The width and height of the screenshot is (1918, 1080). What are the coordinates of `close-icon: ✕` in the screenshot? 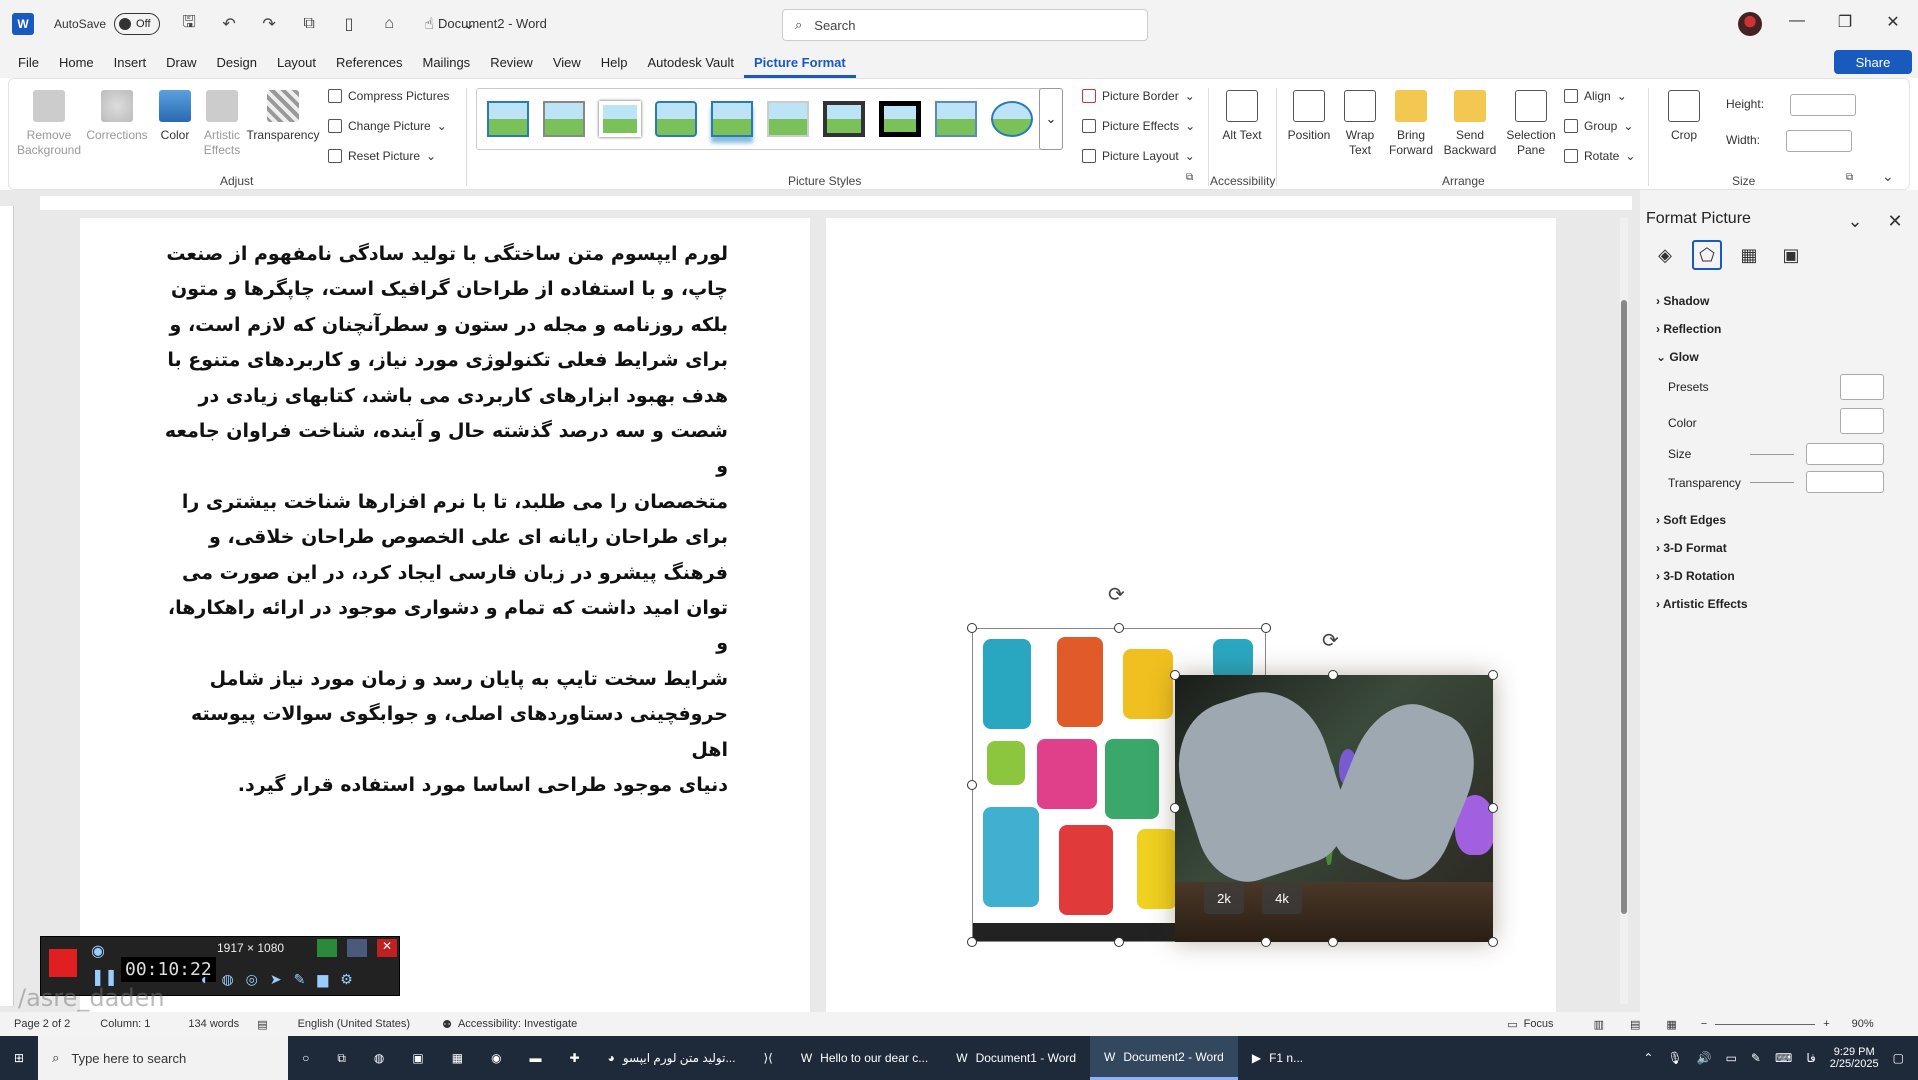 It's located at (1893, 22).